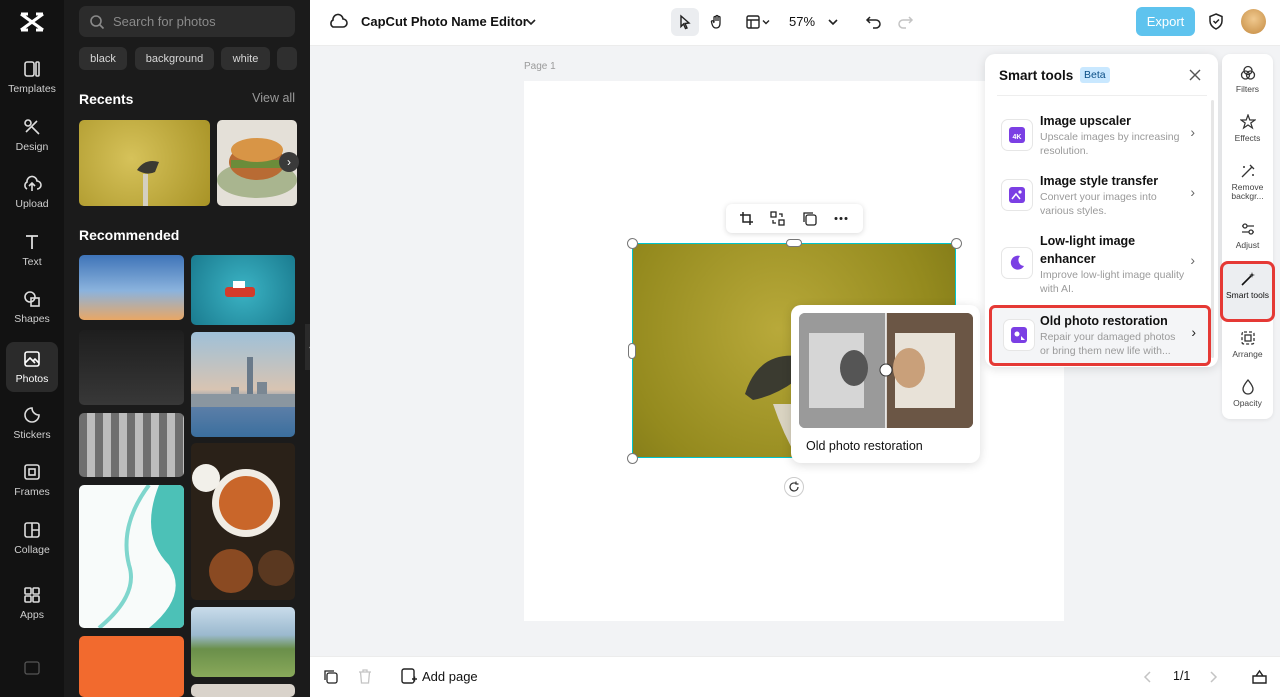 This screenshot has width=1280, height=697. I want to click on rail-design: Design, so click(32, 135).